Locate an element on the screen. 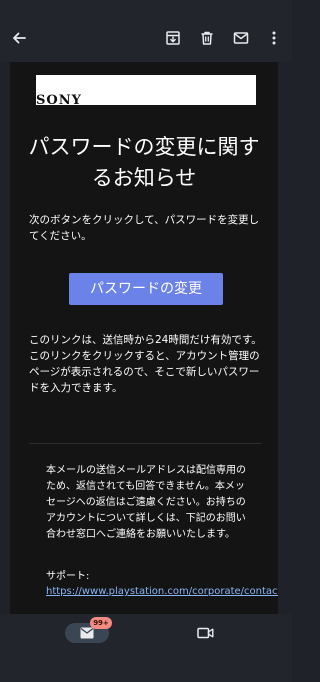  nav-meet-tab is located at coordinates (205, 633).